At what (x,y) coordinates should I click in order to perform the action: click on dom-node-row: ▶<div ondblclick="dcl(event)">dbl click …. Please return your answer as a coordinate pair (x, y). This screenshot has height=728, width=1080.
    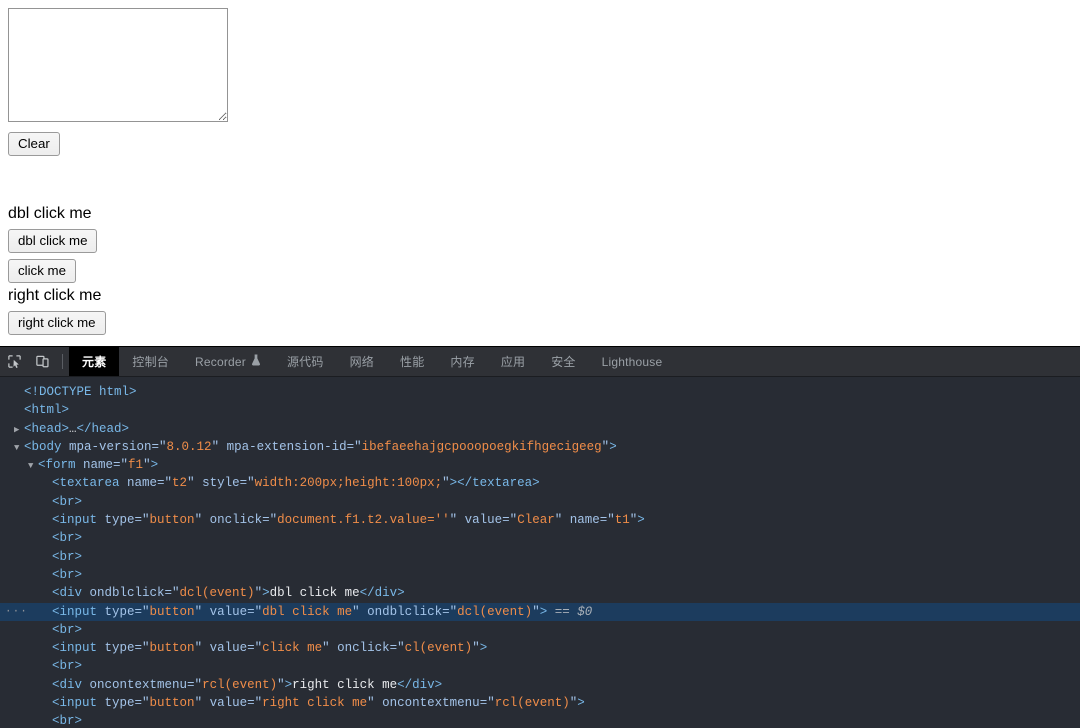
    Looking at the image, I should click on (540, 593).